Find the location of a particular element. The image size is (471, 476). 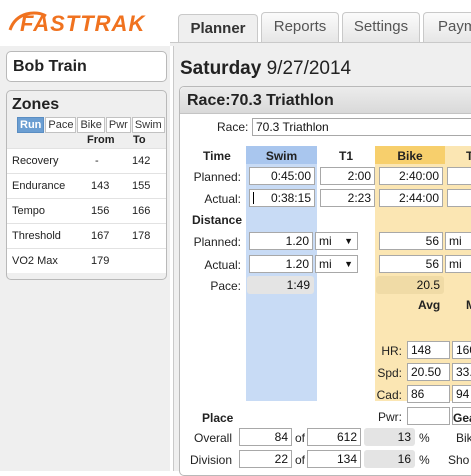

zone-tab-pwr: Pwr is located at coordinates (118, 125).